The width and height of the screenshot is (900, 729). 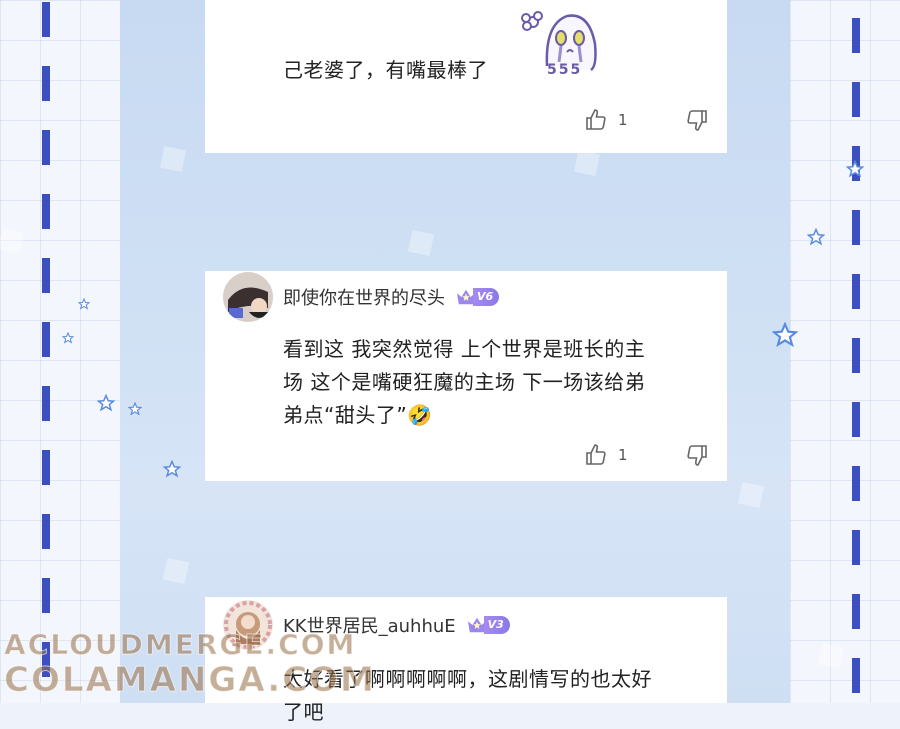 I want to click on left-grid-background, so click(x=60, y=351).